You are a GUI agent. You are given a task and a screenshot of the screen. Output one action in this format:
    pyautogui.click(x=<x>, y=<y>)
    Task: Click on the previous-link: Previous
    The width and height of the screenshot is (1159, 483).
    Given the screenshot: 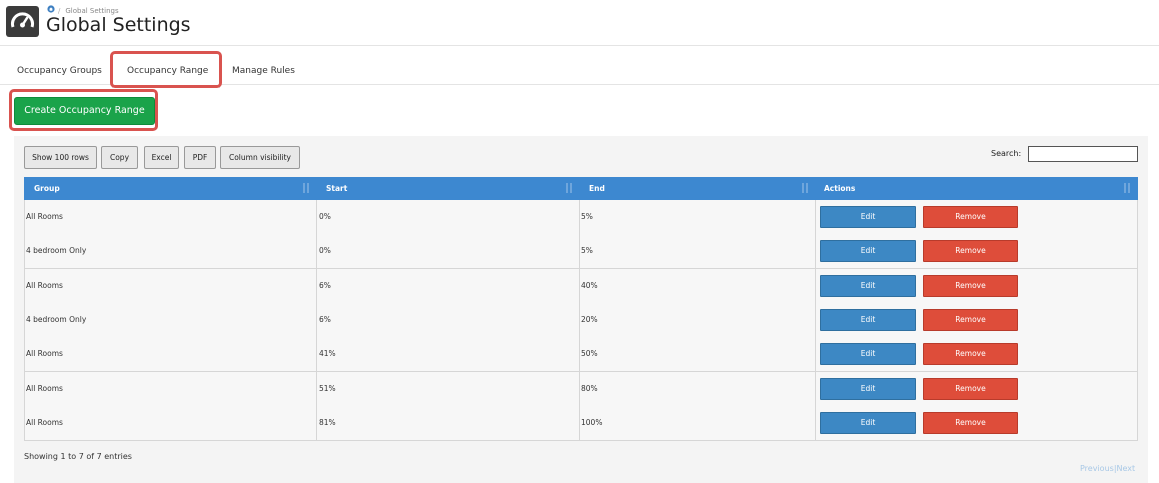 What is the action you would take?
    pyautogui.click(x=1097, y=468)
    